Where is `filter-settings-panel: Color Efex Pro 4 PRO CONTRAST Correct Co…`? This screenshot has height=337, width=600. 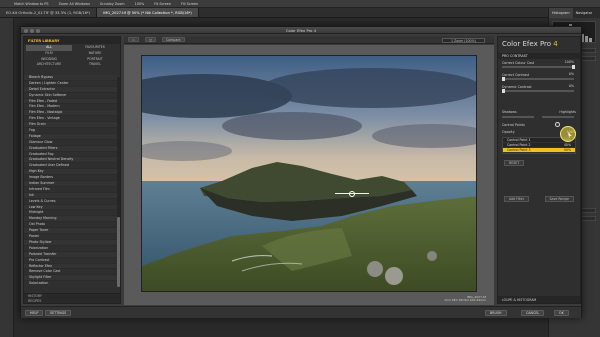
filter-settings-panel: Color Efex Pro 4 PRO CONTRAST Correct Co… is located at coordinates (539, 170).